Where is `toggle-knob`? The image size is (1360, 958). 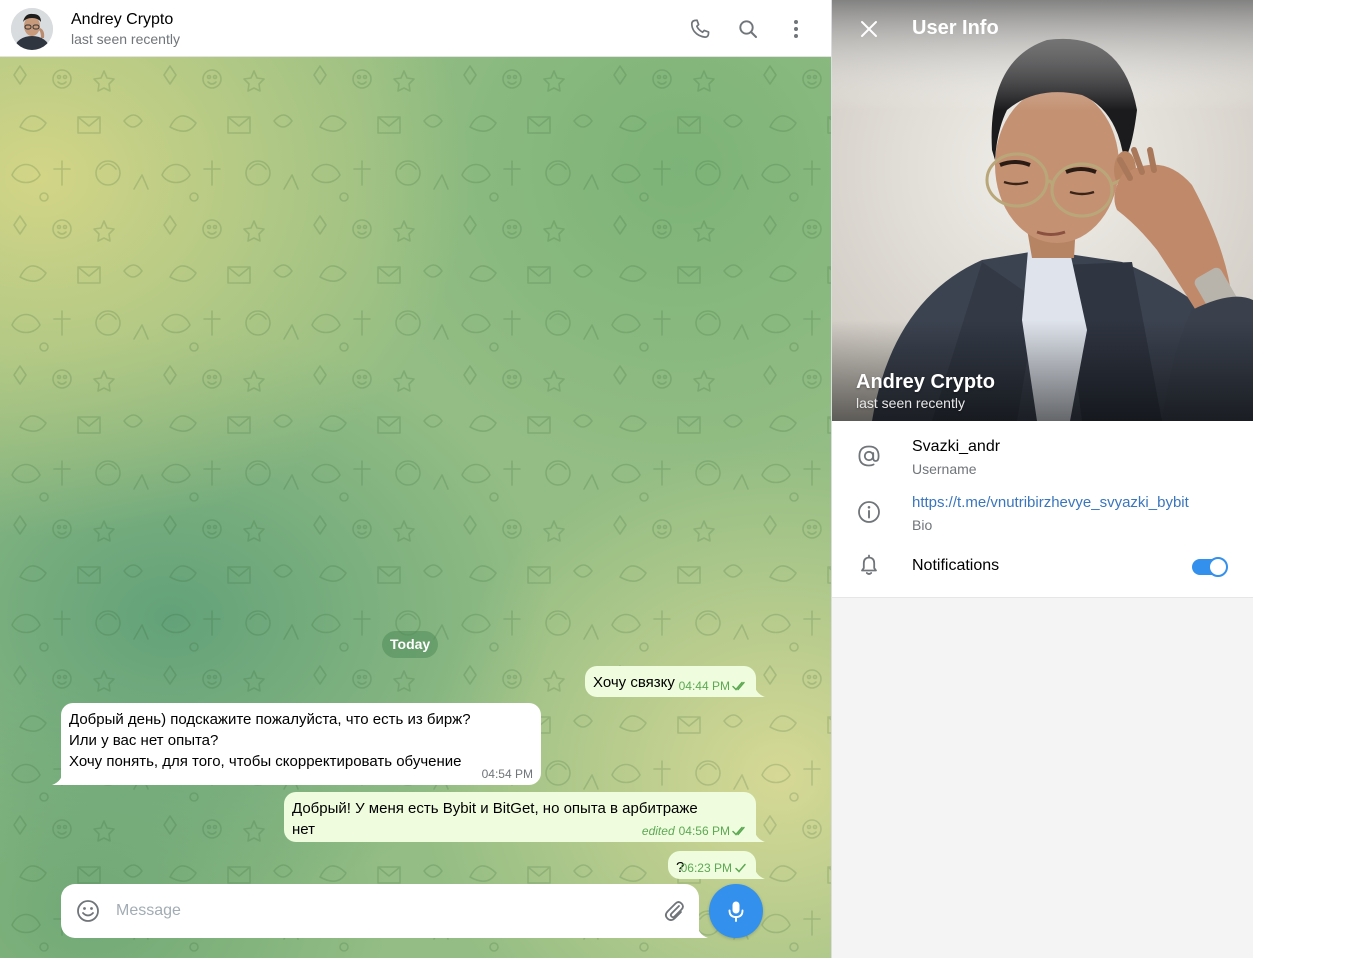
toggle-knob is located at coordinates (1218, 567).